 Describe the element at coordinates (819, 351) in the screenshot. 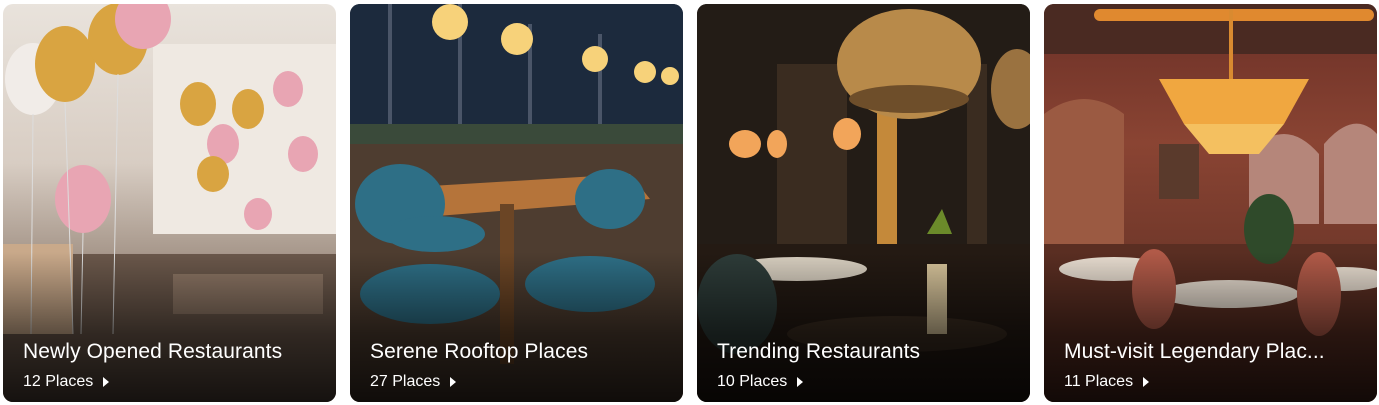

I see `collection-title: Trending Restaurants` at that location.